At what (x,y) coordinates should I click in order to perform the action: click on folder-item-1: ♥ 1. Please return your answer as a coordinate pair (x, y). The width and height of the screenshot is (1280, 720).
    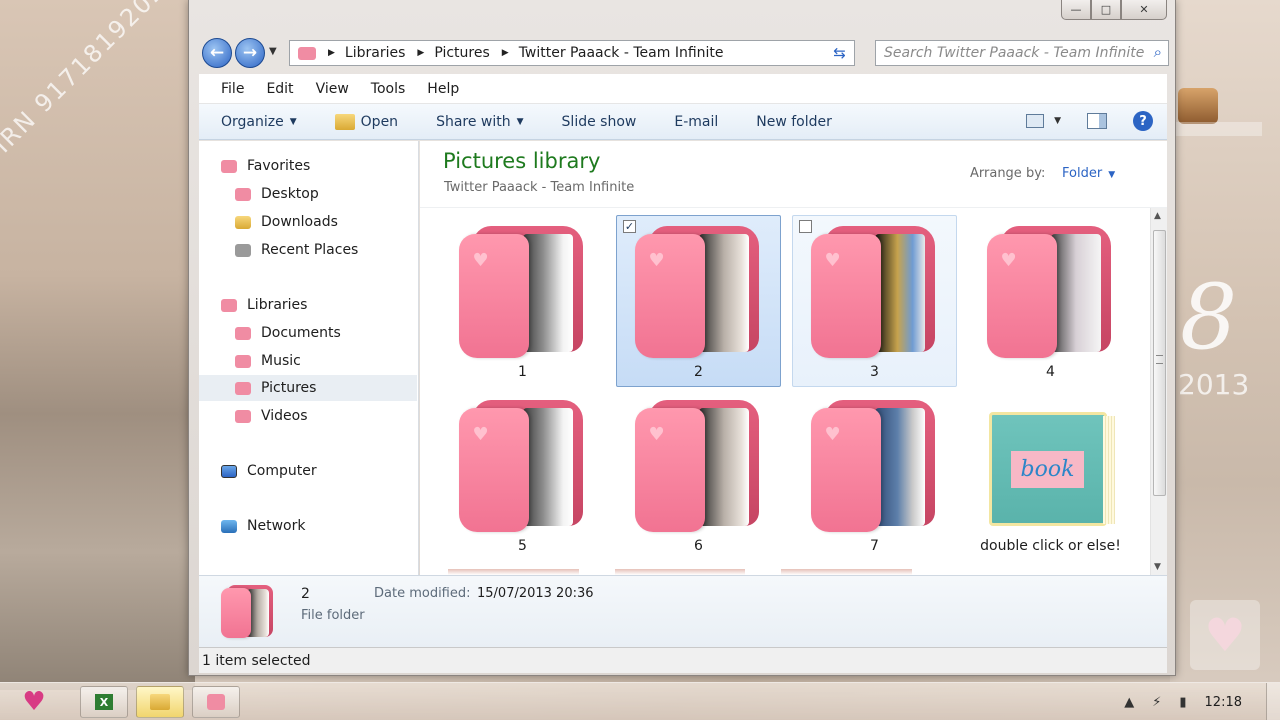
    Looking at the image, I should click on (522, 301).